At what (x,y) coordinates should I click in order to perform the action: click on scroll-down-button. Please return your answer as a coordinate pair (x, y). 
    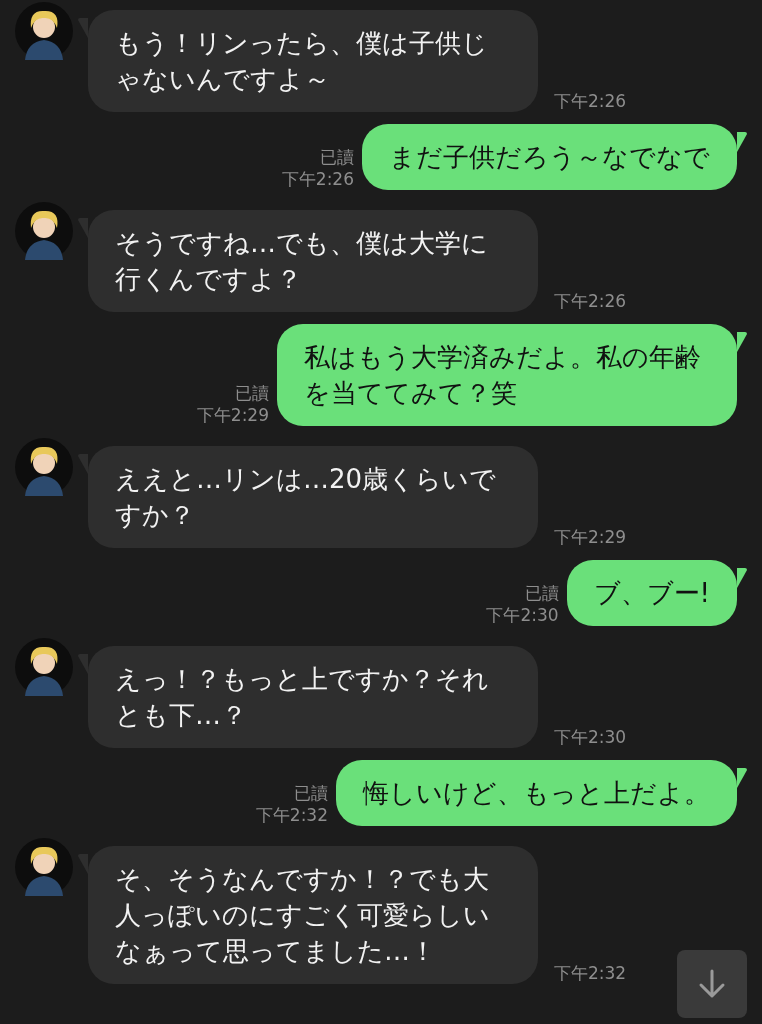
    Looking at the image, I should click on (712, 984).